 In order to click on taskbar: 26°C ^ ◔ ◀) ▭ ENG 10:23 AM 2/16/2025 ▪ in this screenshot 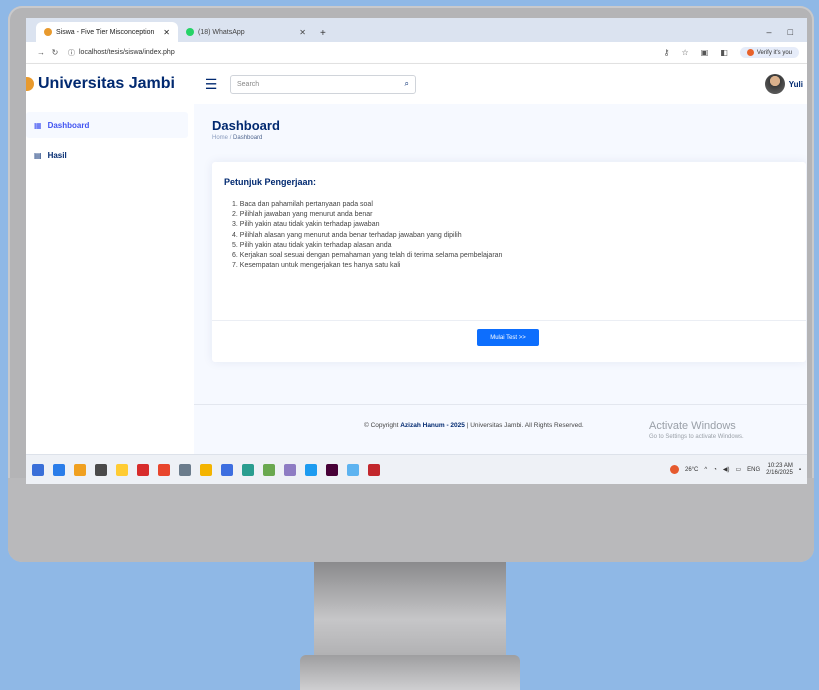, I will do `click(416, 469)`.